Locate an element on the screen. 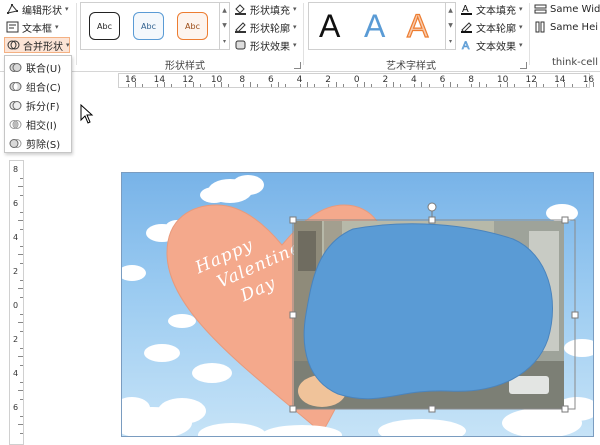  ruler-number: 4 is located at coordinates (16, 373).